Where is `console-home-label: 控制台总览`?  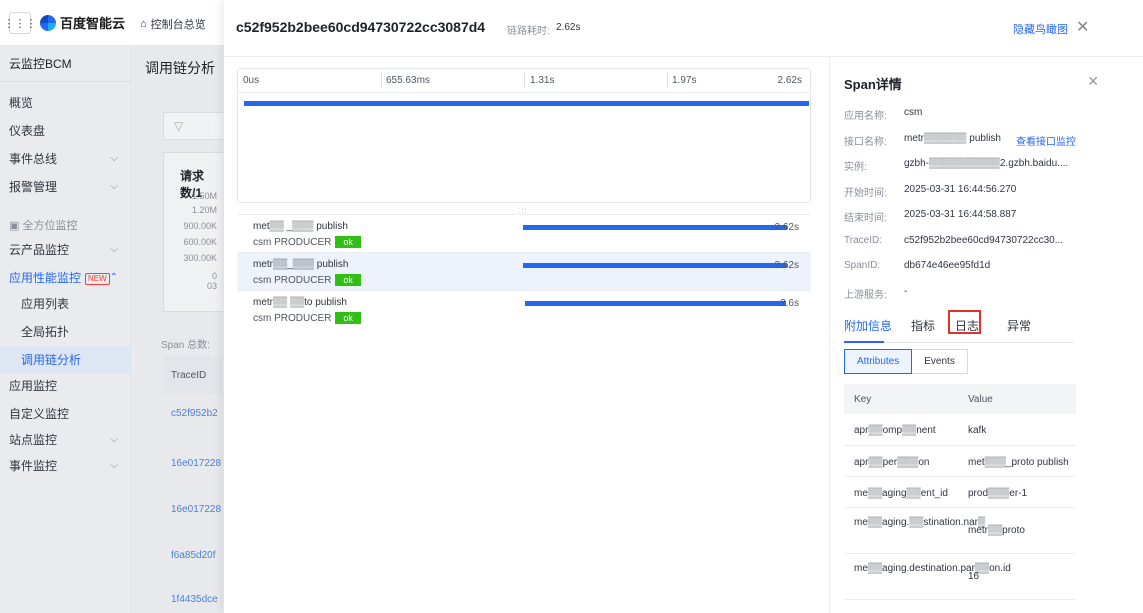
console-home-label: 控制台总览 is located at coordinates (178, 25).